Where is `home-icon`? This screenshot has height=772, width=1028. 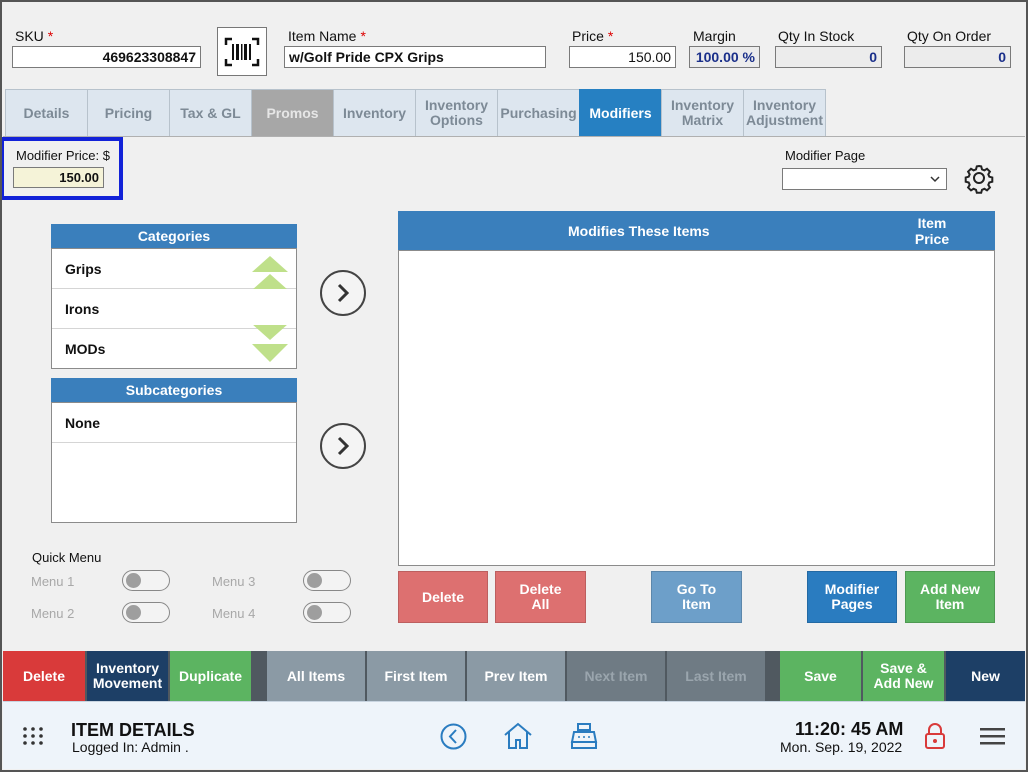
home-icon is located at coordinates (518, 735).